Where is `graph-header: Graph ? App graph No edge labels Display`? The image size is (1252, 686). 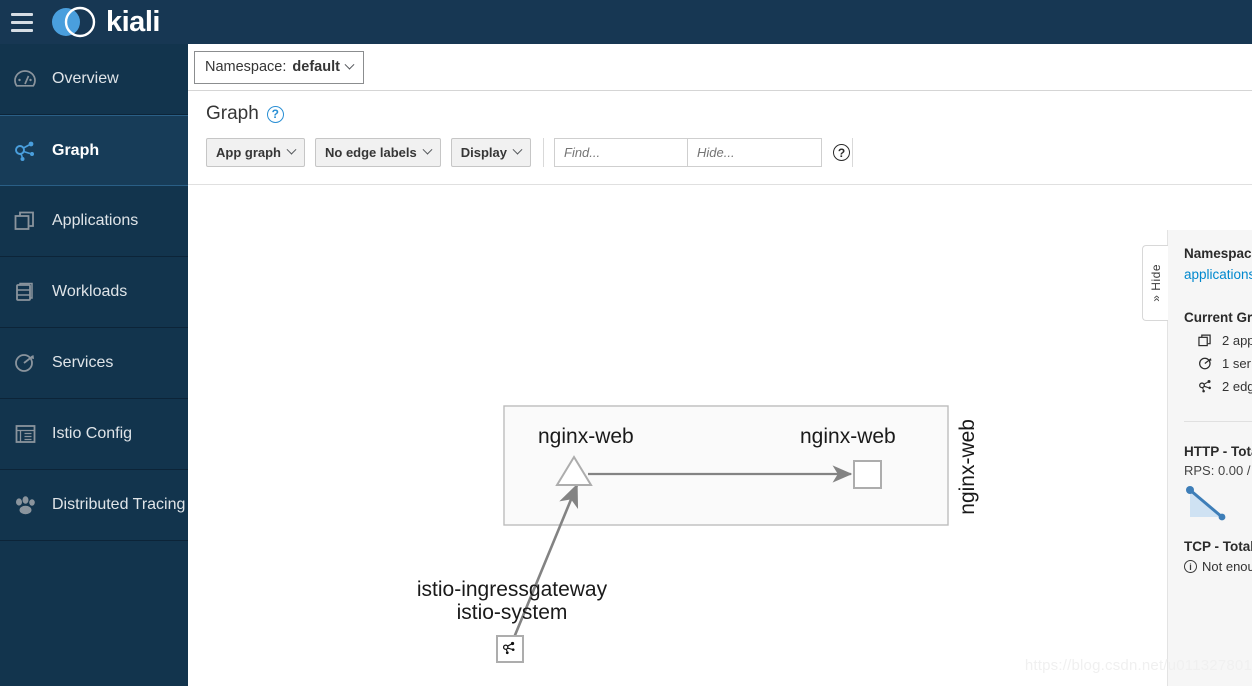
graph-header: Graph ? App graph No edge labels Display is located at coordinates (720, 129).